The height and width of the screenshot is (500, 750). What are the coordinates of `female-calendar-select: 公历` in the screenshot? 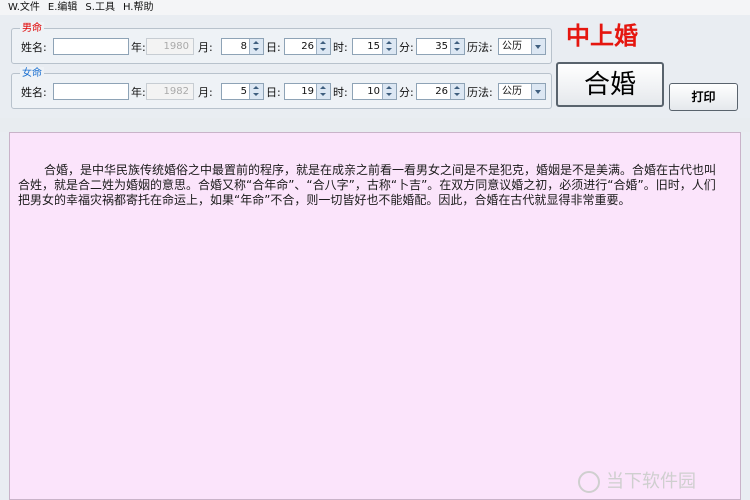 It's located at (522, 91).